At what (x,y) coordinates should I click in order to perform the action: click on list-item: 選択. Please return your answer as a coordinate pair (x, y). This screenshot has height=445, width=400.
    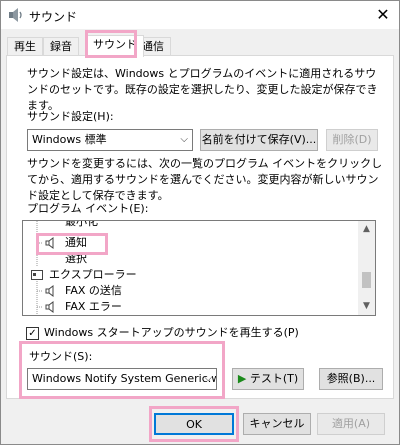
    Looking at the image, I should click on (76, 259).